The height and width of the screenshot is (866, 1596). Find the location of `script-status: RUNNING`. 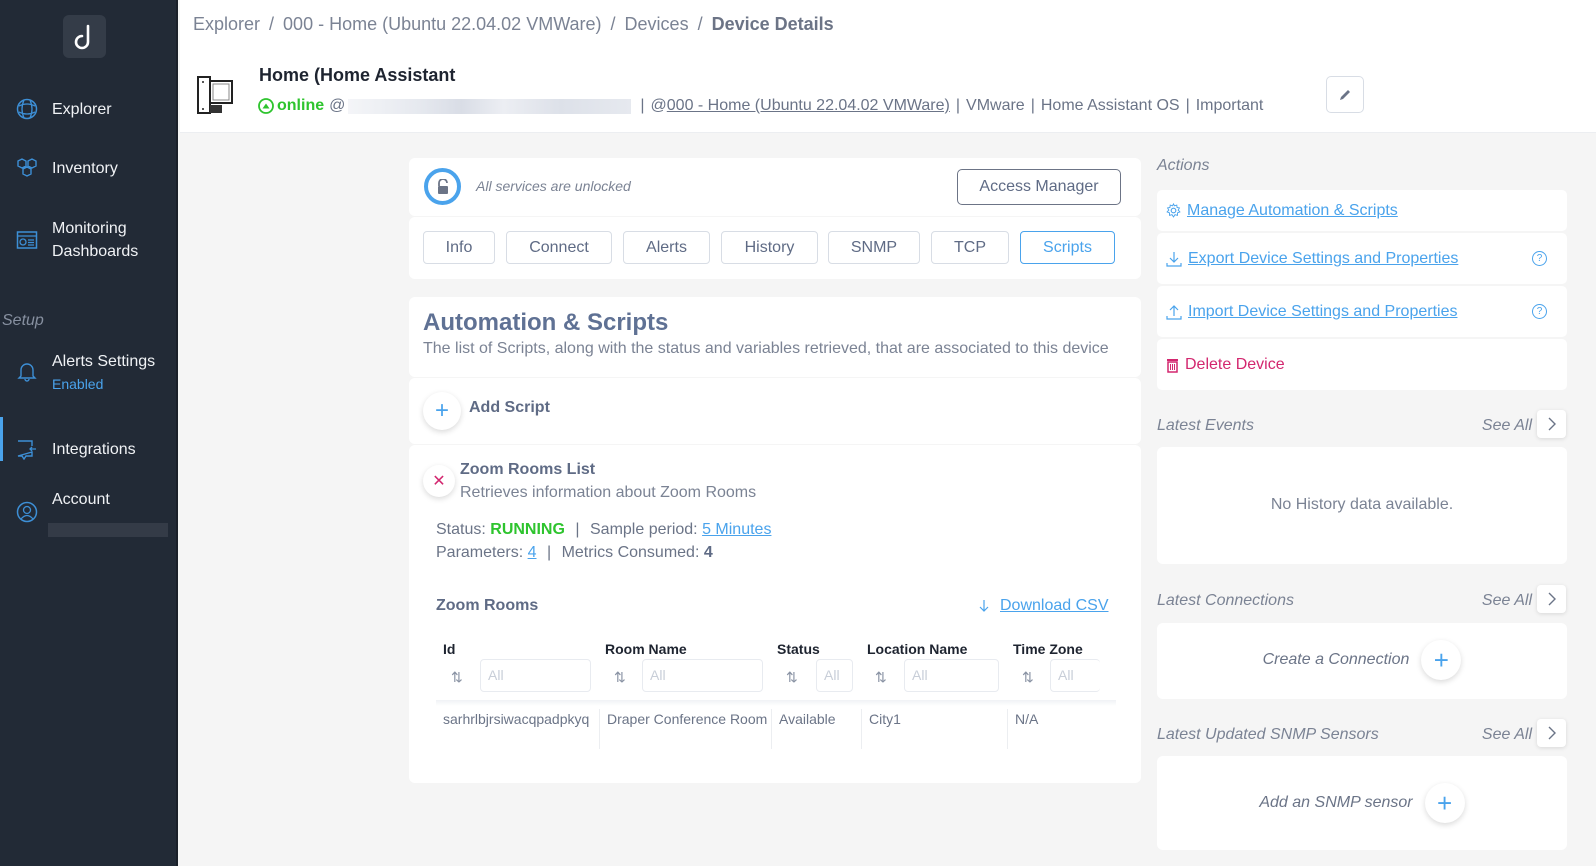

script-status: RUNNING is located at coordinates (527, 529).